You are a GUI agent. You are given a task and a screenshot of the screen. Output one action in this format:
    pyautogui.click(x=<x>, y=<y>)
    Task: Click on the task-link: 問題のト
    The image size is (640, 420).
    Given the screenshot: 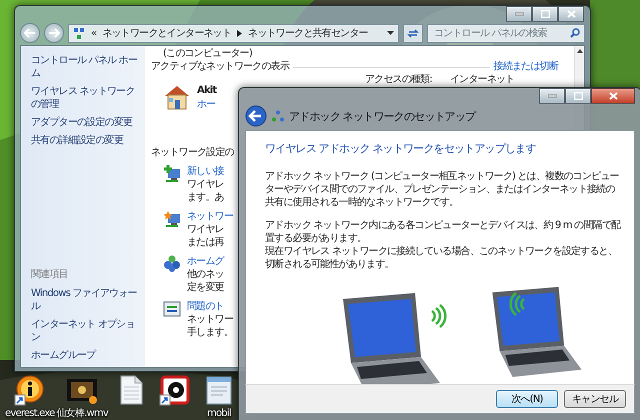 What is the action you would take?
    pyautogui.click(x=205, y=306)
    